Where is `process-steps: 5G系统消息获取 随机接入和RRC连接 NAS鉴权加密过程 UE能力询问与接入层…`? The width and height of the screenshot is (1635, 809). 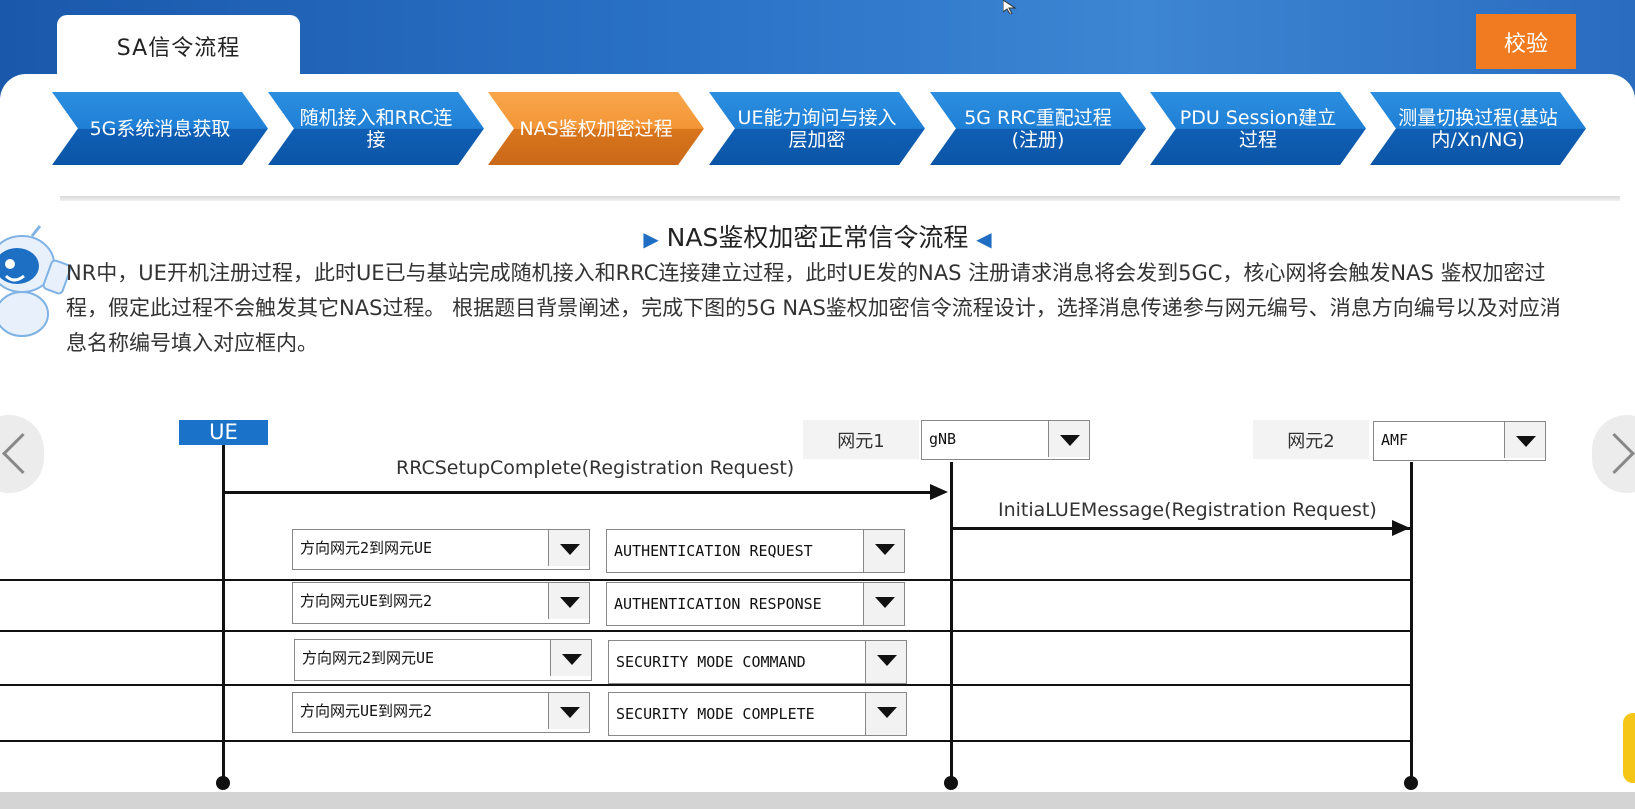
process-steps: 5G系统消息获取 随机接入和RRC连接 NAS鉴权加密过程 UE能力询问与接入层… is located at coordinates (817, 130).